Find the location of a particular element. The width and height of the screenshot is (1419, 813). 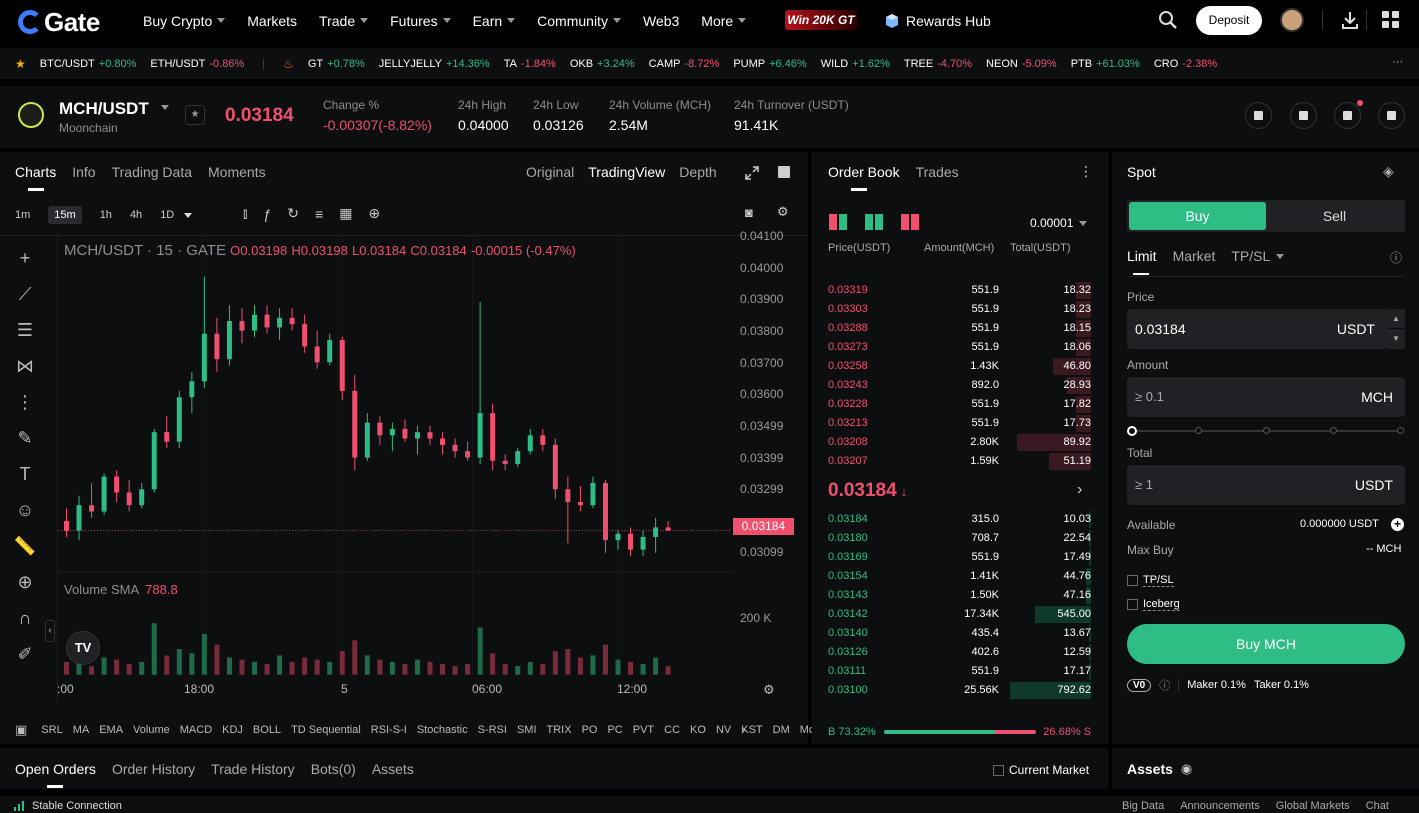

ticker-item: CAMP -8.72% is located at coordinates (684, 64).